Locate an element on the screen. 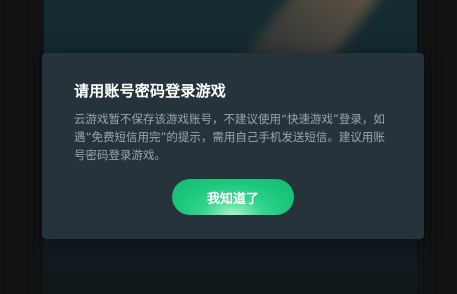 This screenshot has width=457, height=294. dialog-title: 请用账号密码登录游戏 is located at coordinates (150, 91).